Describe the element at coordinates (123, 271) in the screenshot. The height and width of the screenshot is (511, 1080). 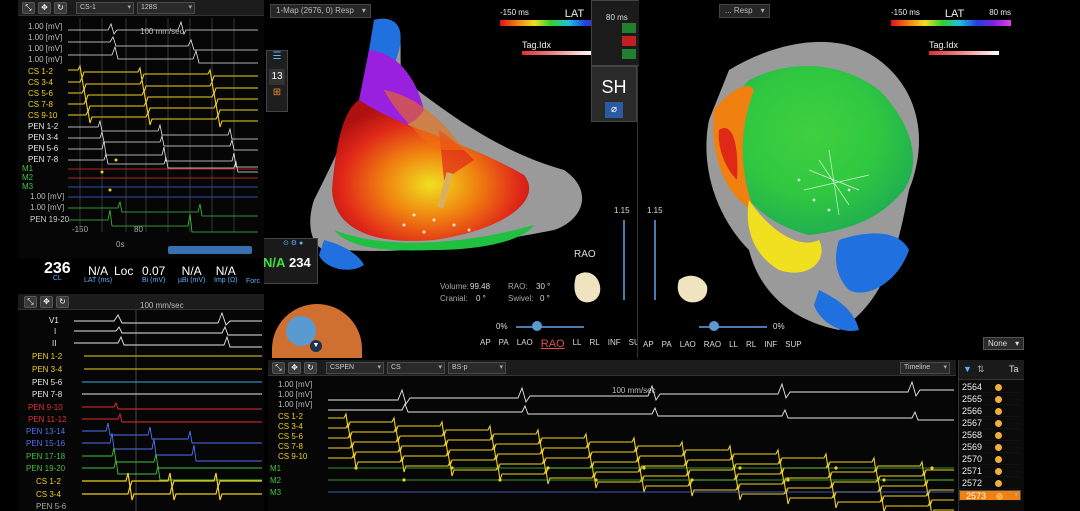
I see `stat-loc: Loc` at that location.